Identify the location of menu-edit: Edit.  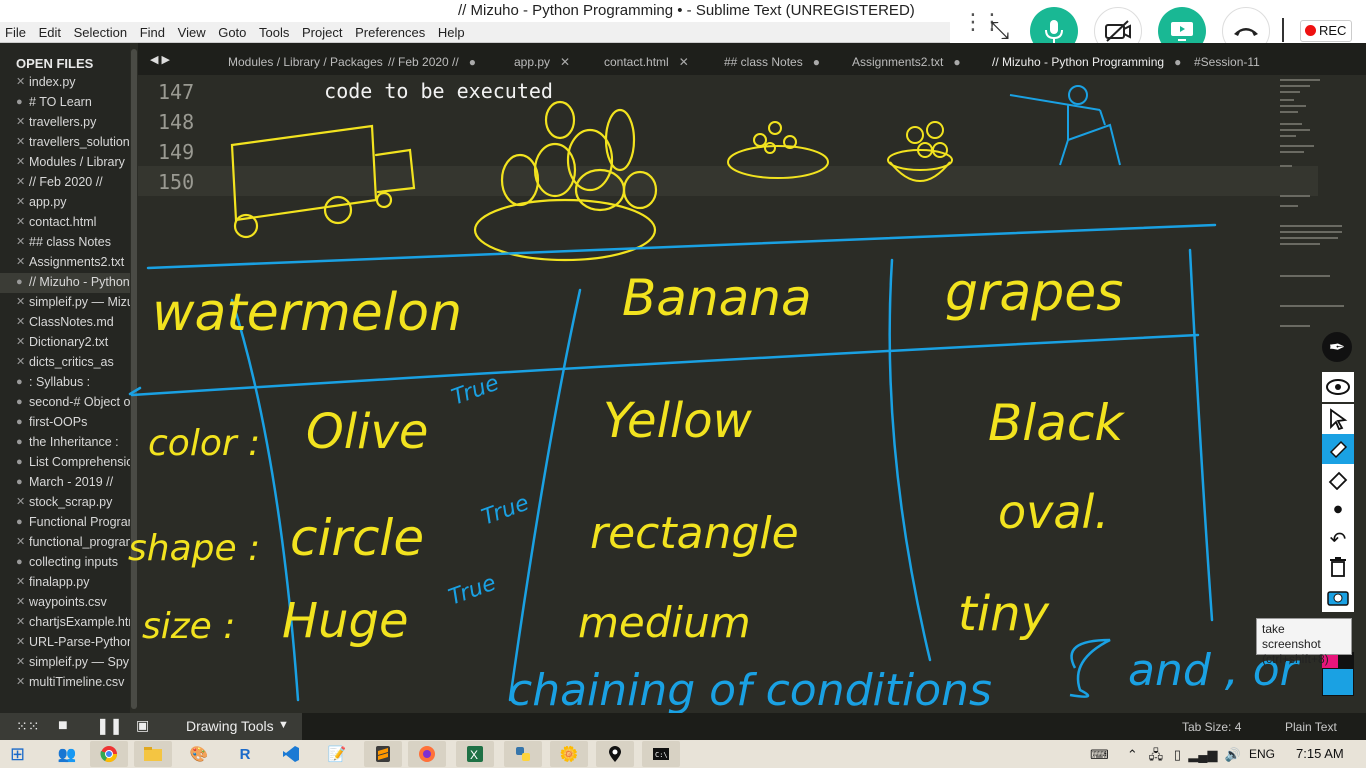
(49, 31).